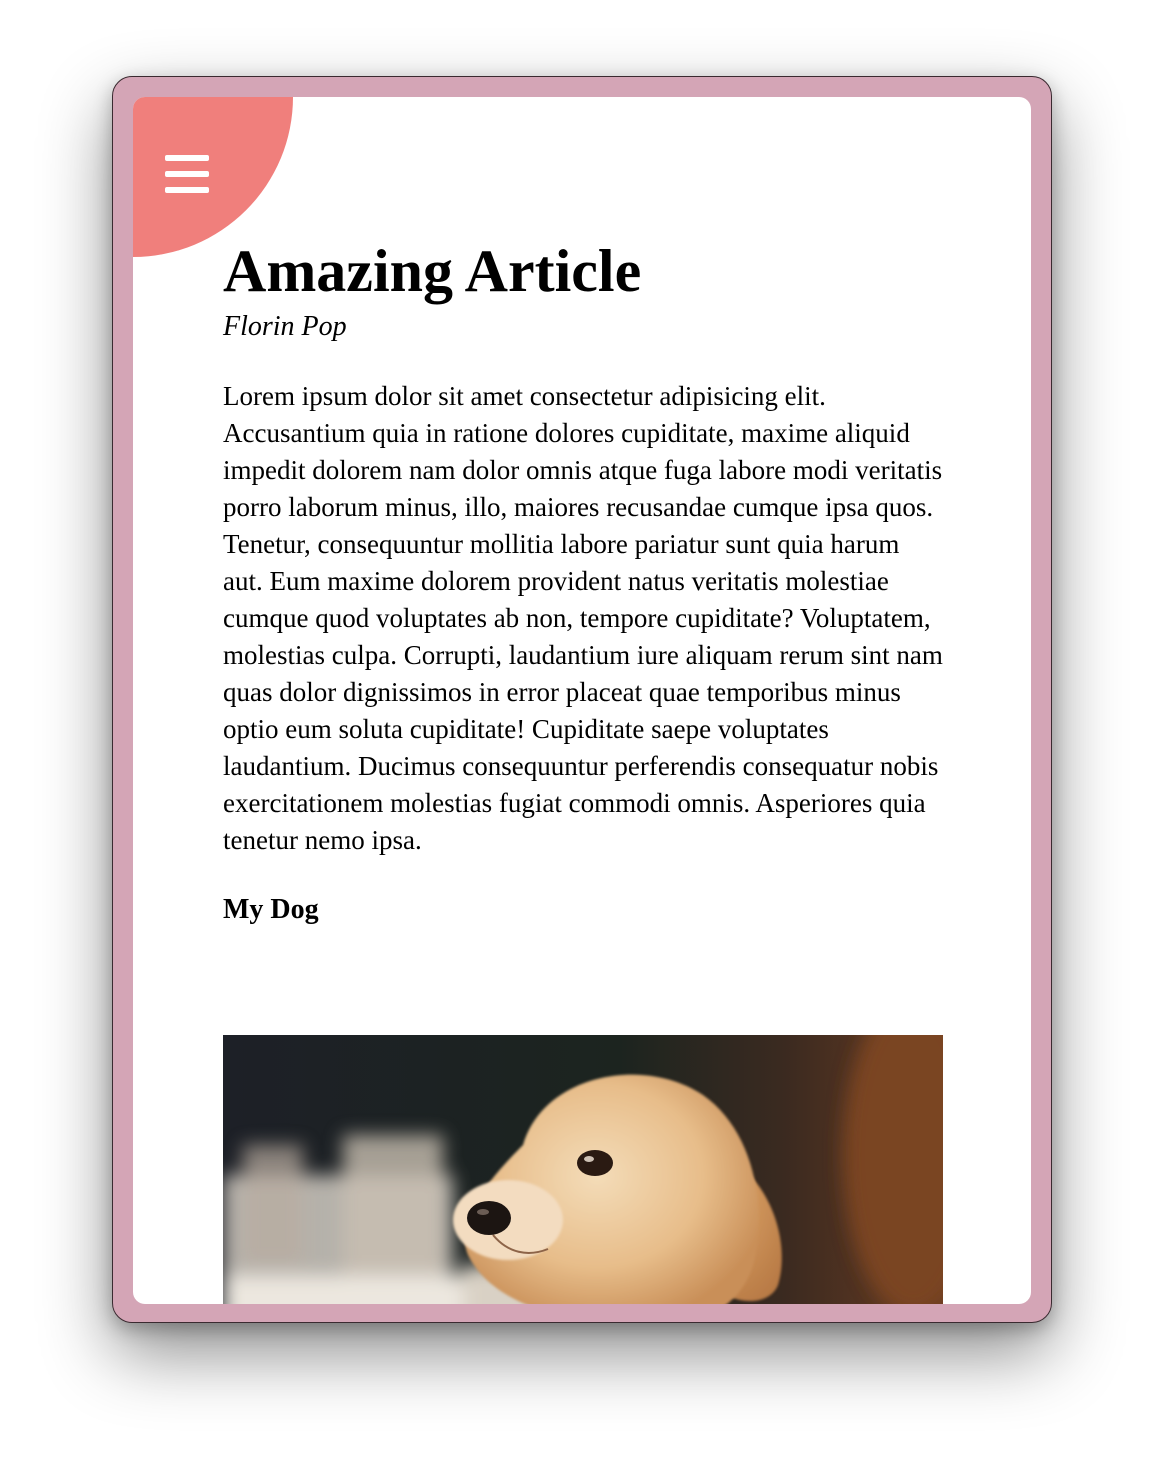 The image size is (1164, 1472). Describe the element at coordinates (187, 158) in the screenshot. I see `menu-bar-top` at that location.